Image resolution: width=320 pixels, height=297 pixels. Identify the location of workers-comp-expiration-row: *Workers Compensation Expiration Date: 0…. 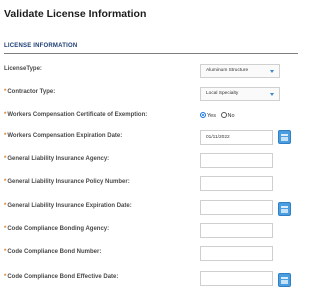
(149, 138).